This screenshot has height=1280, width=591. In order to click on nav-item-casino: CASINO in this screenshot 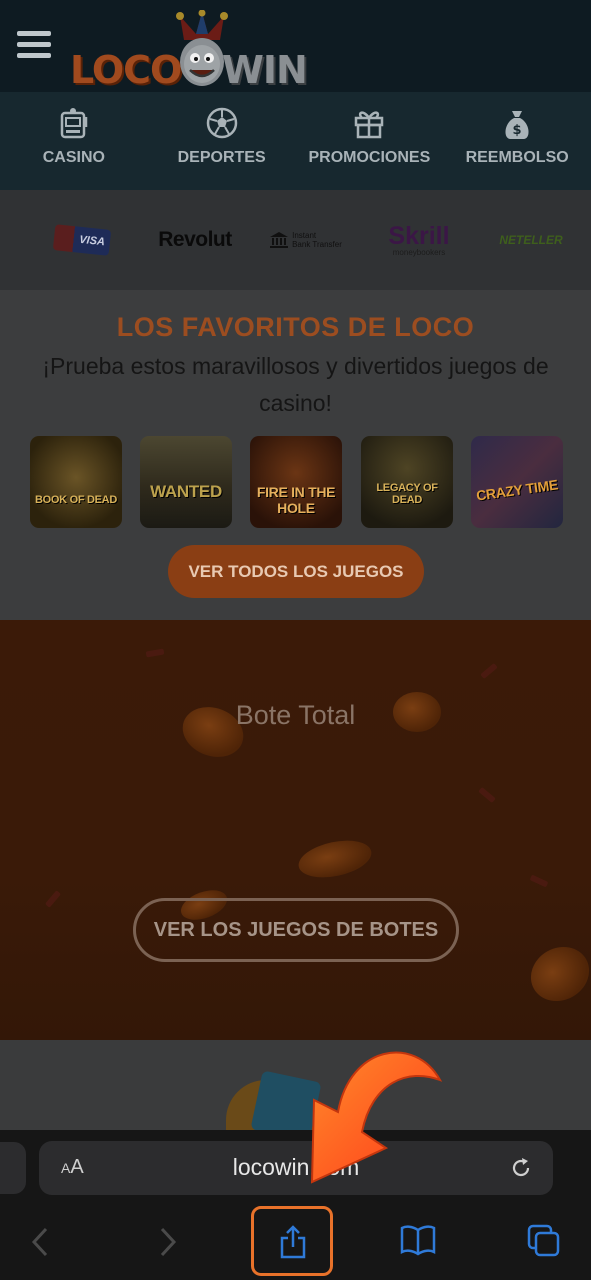, I will do `click(74, 141)`.